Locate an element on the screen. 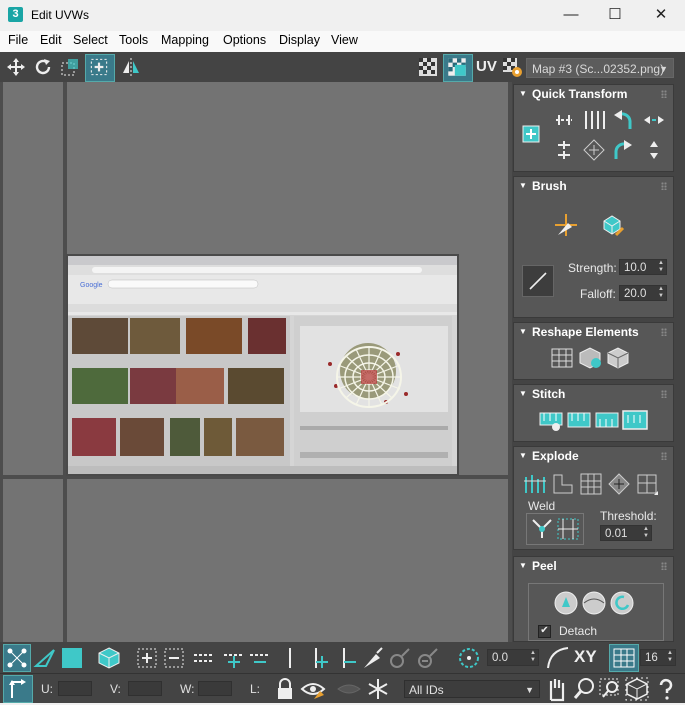  relax-brush-icon is located at coordinates (612, 225).